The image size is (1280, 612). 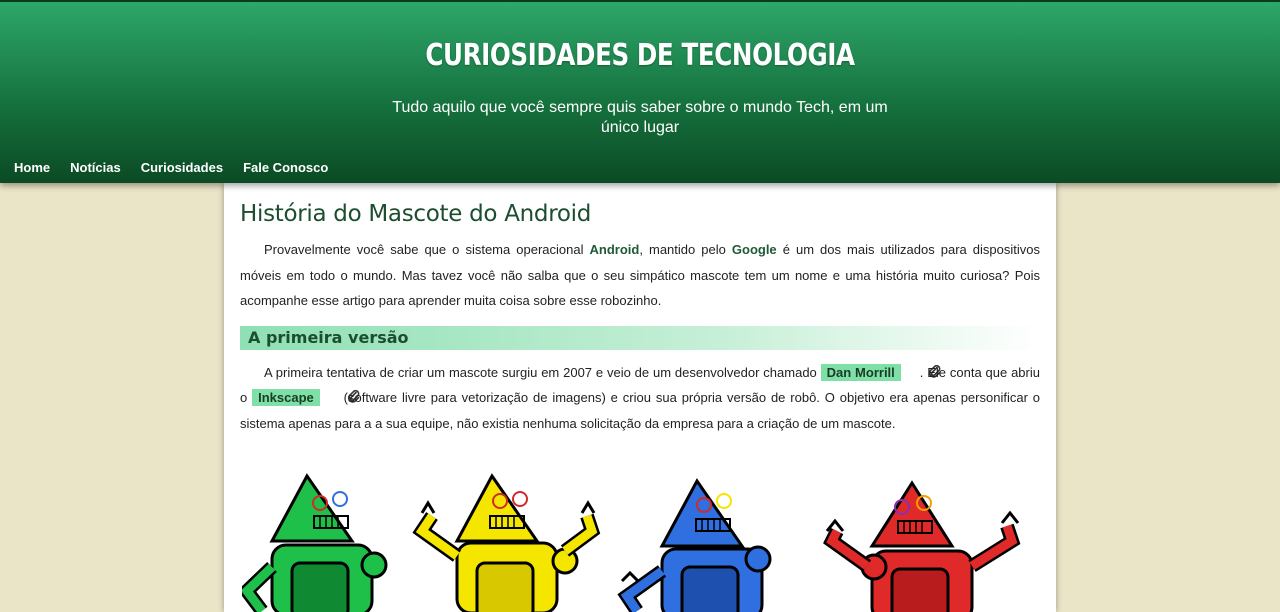 I want to click on green-robot-image, so click(x=312, y=542).